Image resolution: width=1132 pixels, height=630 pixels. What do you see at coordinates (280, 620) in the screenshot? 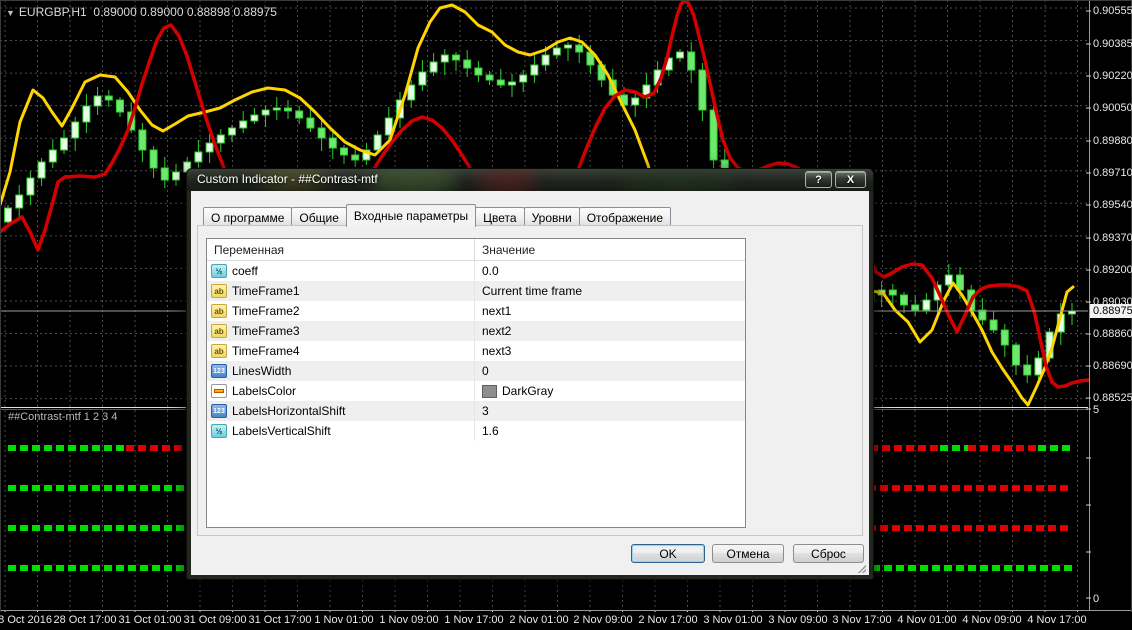
I see `time-label: 31 Oct 17:00` at bounding box center [280, 620].